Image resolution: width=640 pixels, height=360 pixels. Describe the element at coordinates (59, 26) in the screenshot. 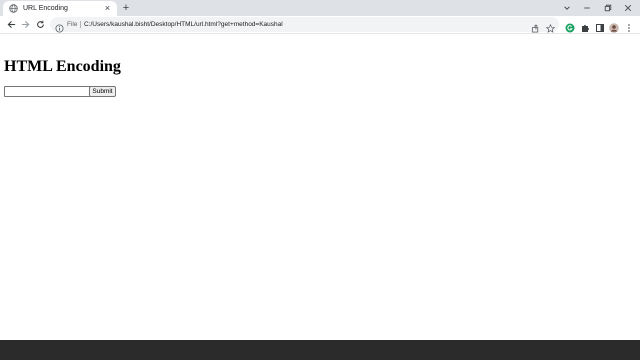

I see `site-info-icon` at that location.